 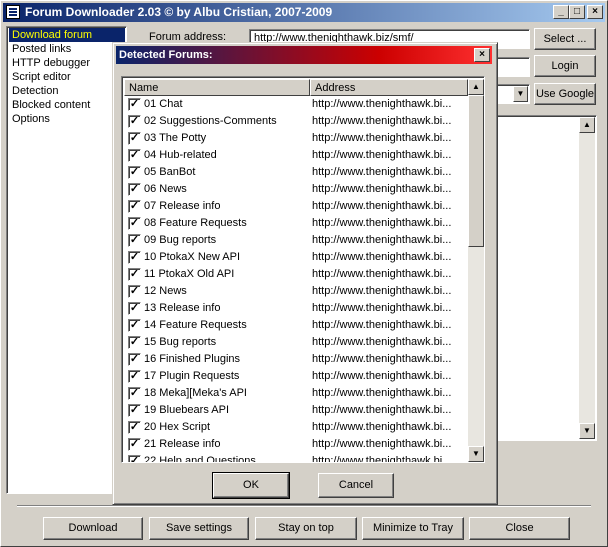 What do you see at coordinates (304, 55) in the screenshot?
I see `dialog-title-bar: Detected Forums: ×` at bounding box center [304, 55].